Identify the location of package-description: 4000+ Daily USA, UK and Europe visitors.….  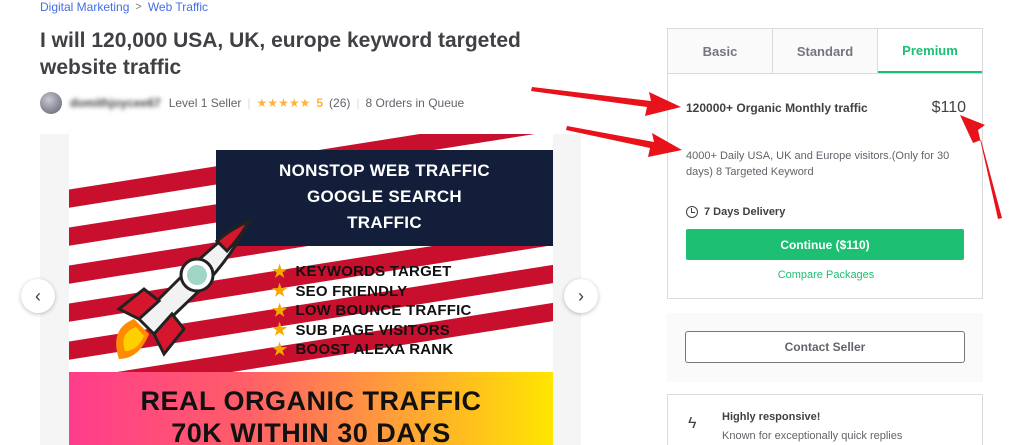
(818, 164).